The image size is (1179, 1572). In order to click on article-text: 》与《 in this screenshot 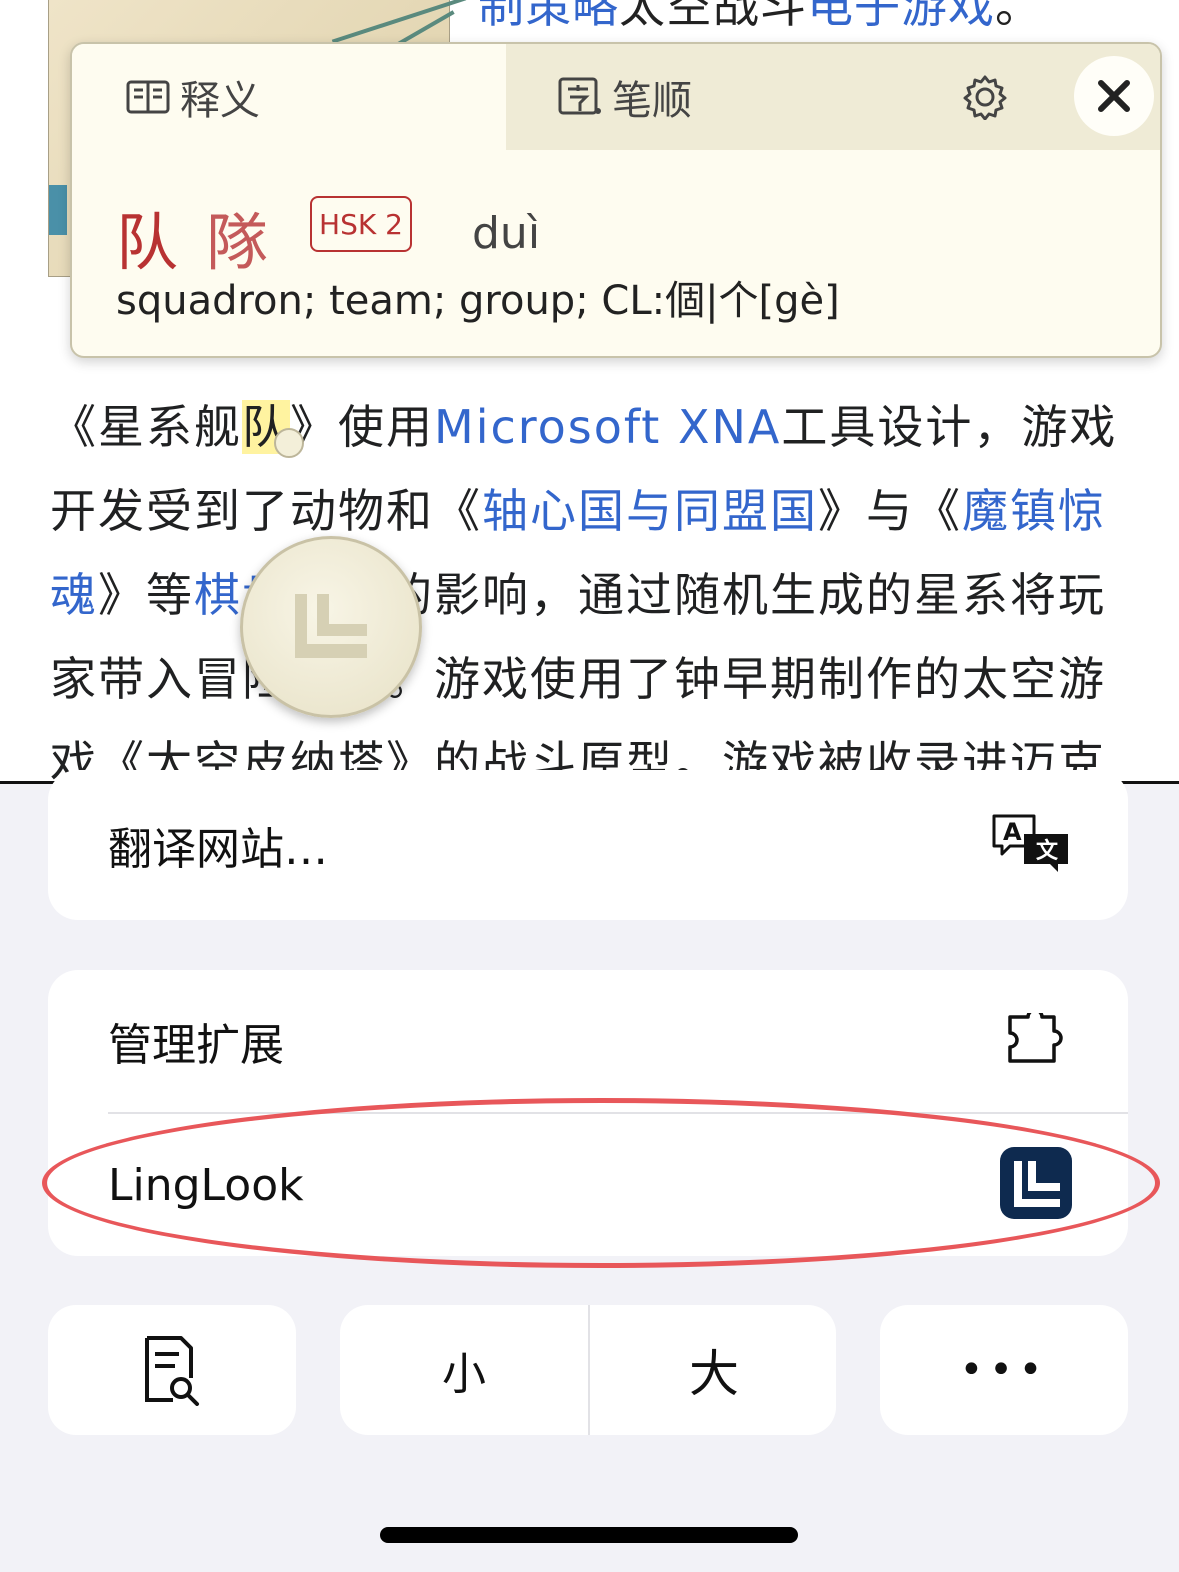, I will do `click(890, 511)`.